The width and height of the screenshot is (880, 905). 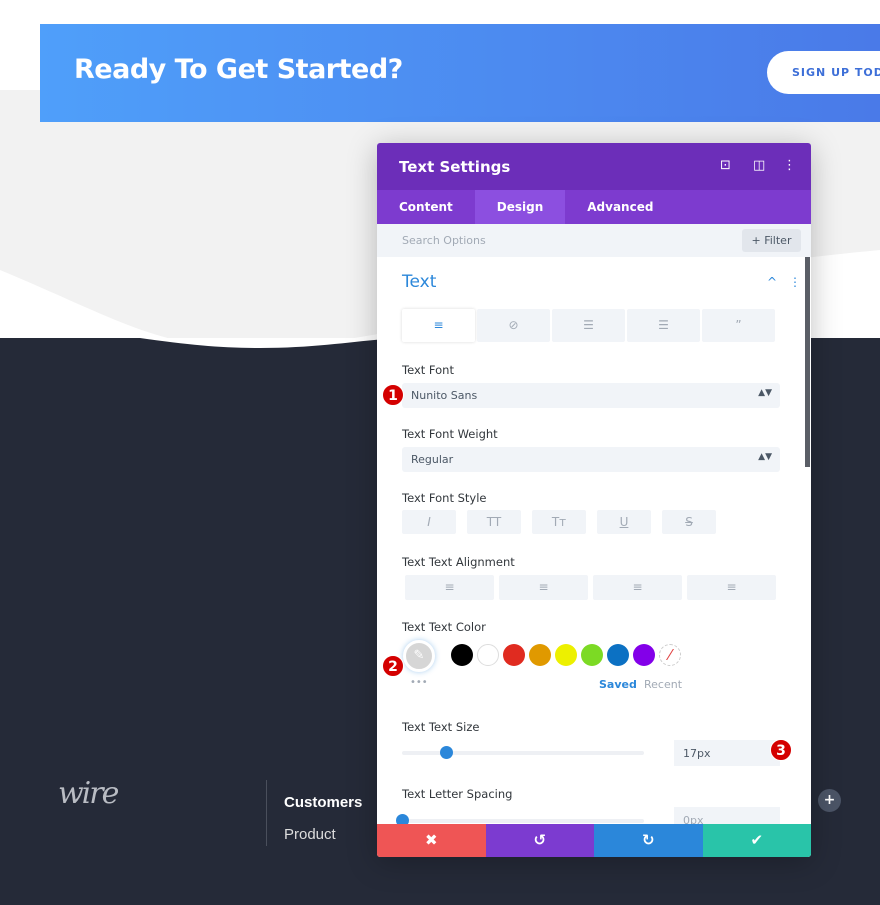 What do you see at coordinates (523, 752) in the screenshot?
I see `size-slider` at bounding box center [523, 752].